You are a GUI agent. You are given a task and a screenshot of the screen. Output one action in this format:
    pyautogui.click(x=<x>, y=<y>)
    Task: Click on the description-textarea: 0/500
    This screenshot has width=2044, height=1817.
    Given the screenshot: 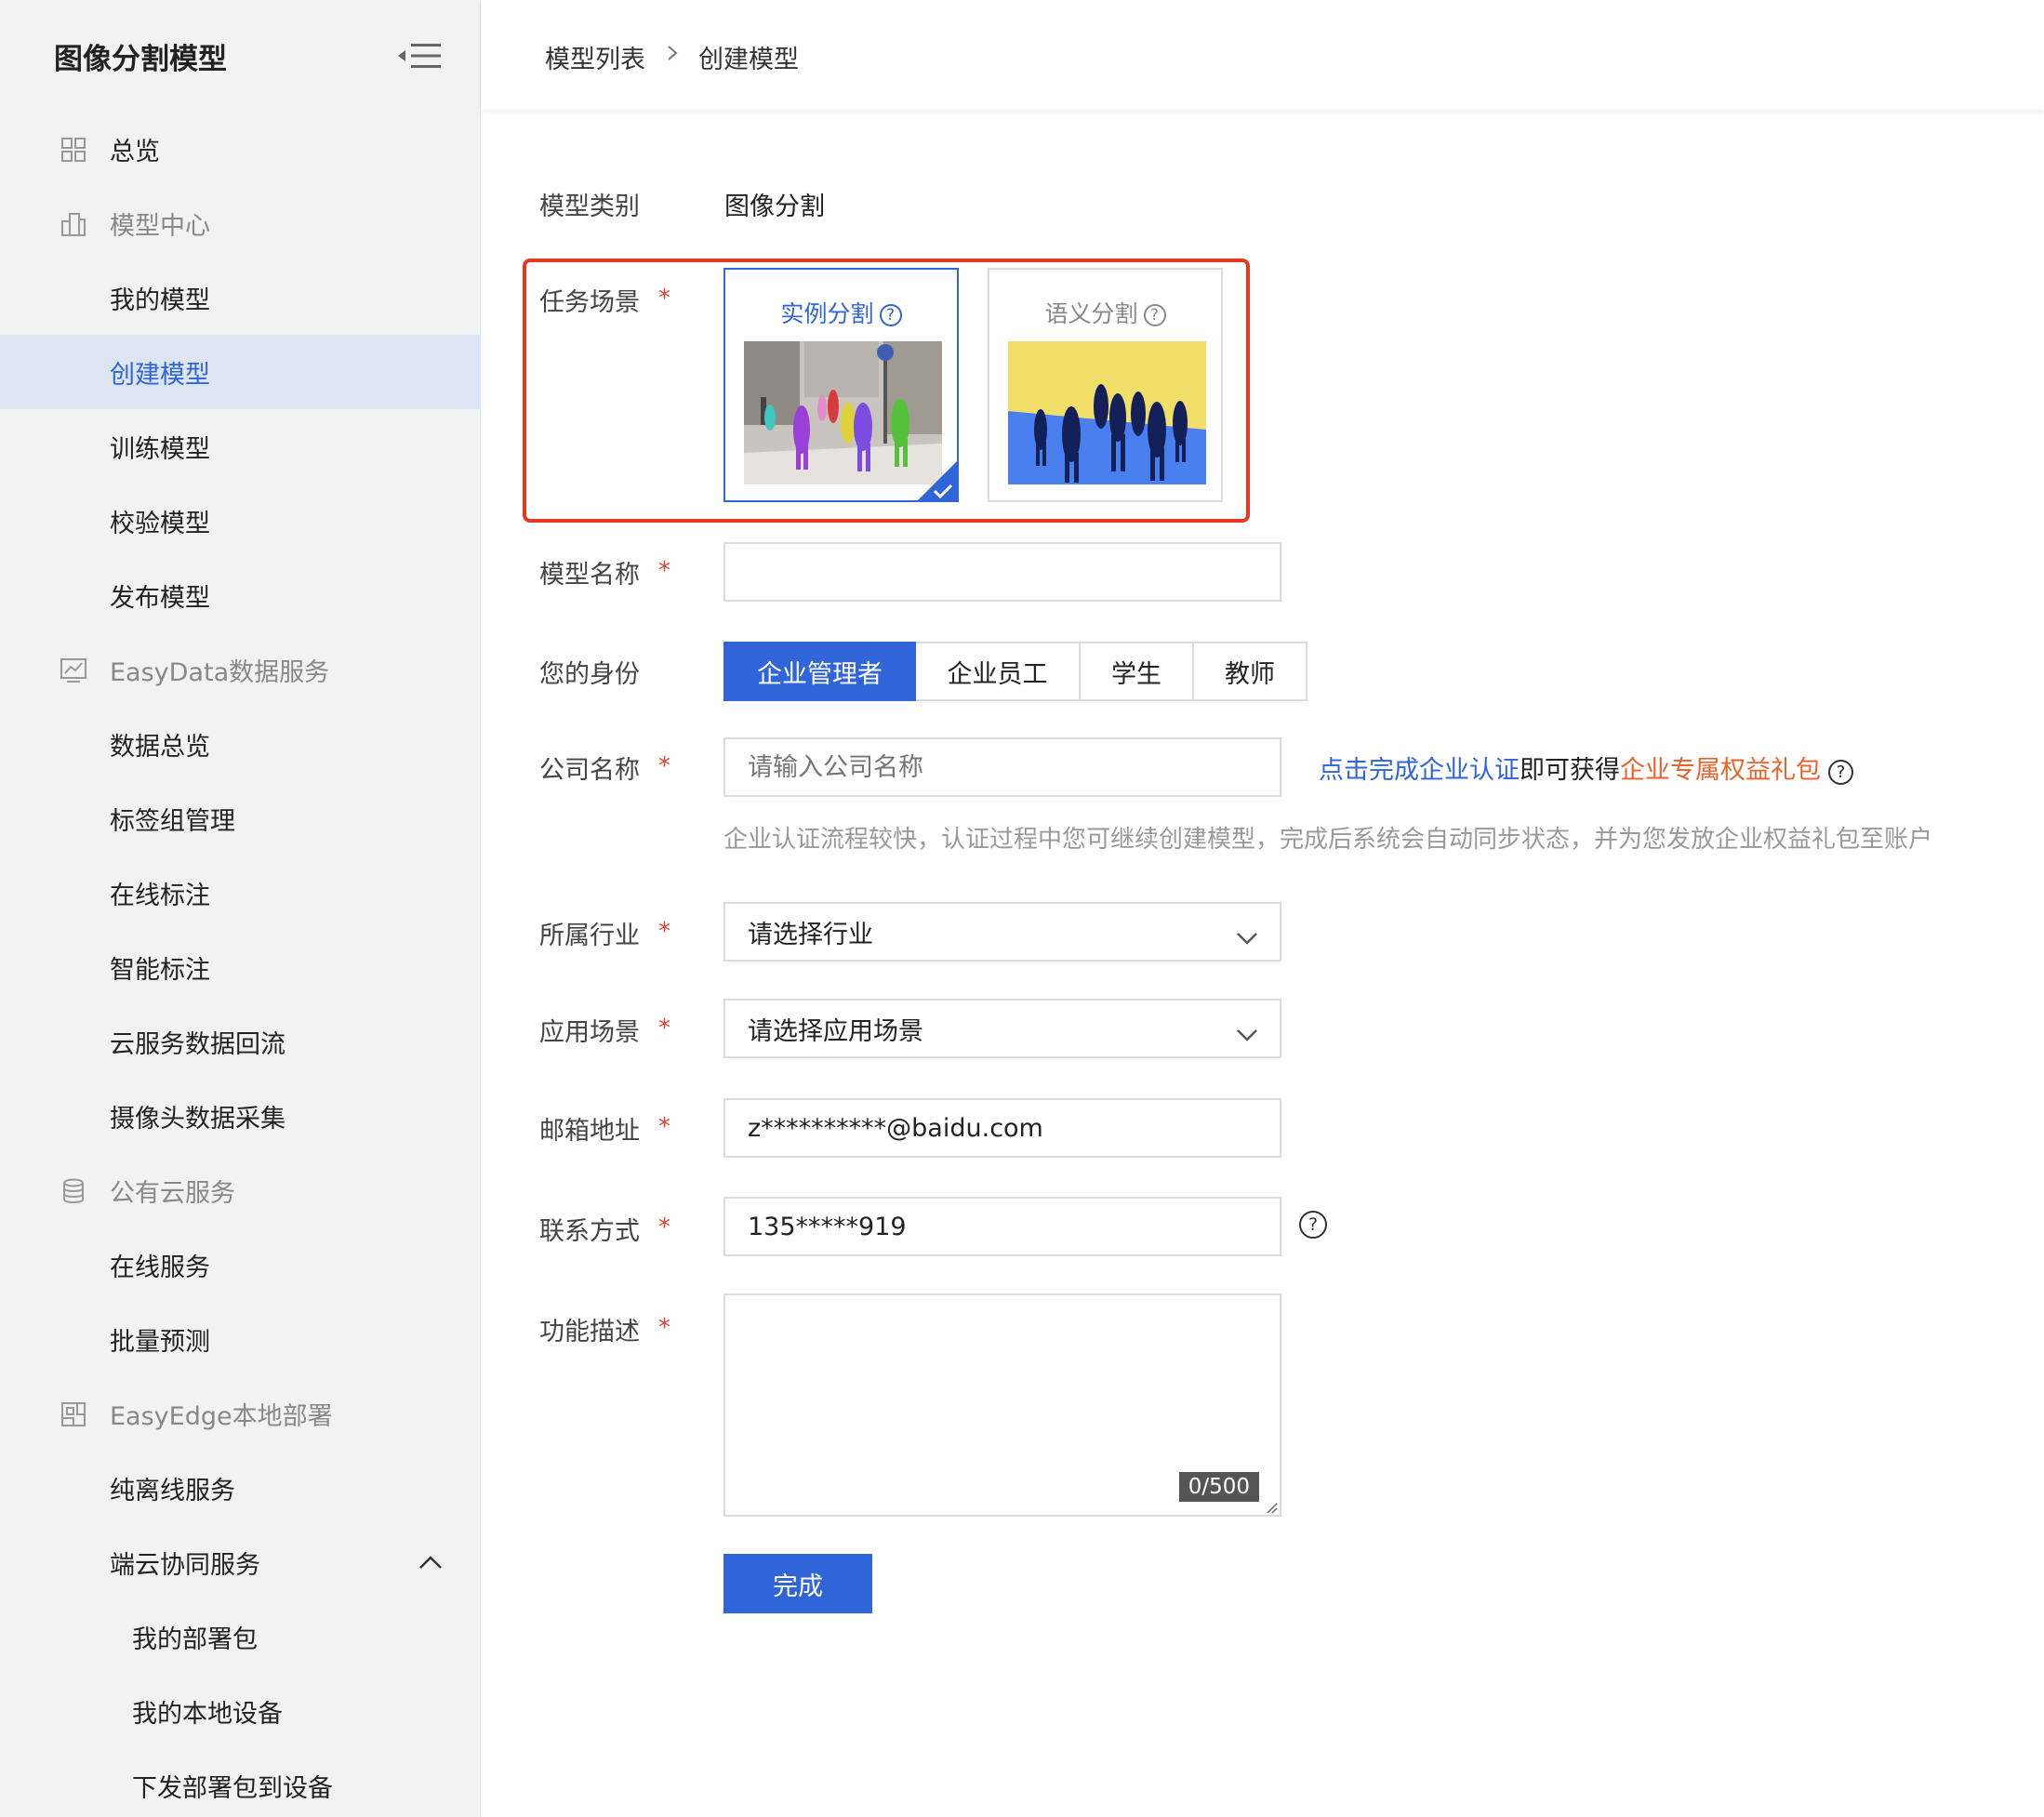 What is the action you would take?
    pyautogui.click(x=1002, y=1405)
    